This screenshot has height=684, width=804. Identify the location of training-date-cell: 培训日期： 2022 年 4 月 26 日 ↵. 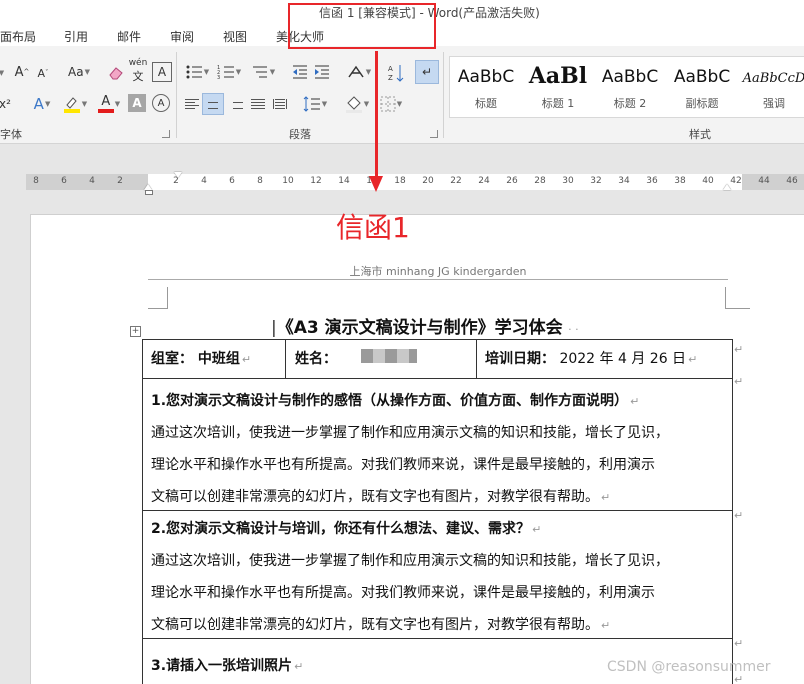
(591, 358).